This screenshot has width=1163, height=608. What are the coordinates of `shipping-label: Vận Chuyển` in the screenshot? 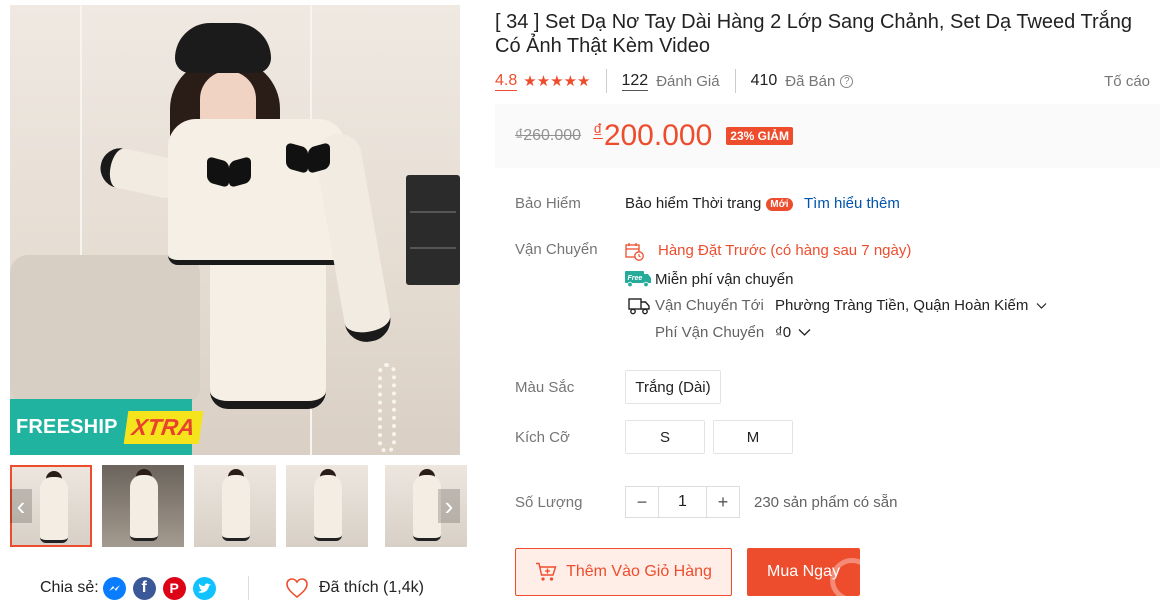 It's located at (556, 249).